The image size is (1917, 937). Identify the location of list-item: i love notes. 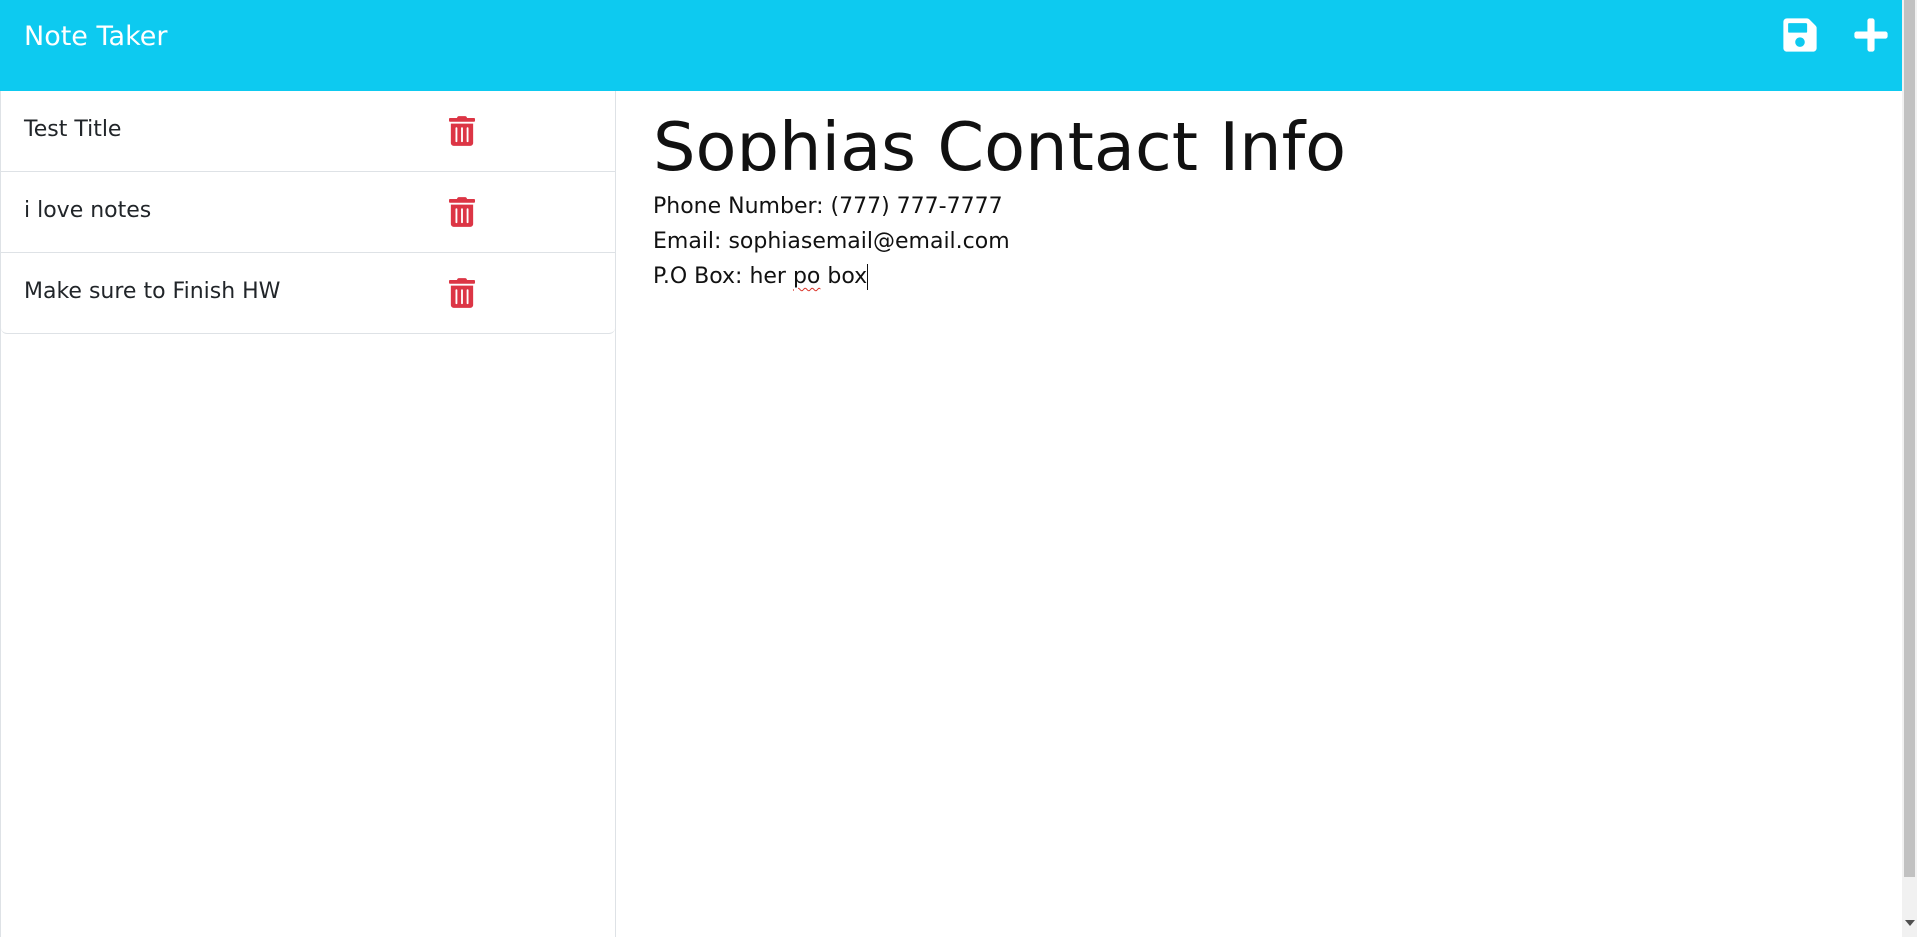
(308, 212).